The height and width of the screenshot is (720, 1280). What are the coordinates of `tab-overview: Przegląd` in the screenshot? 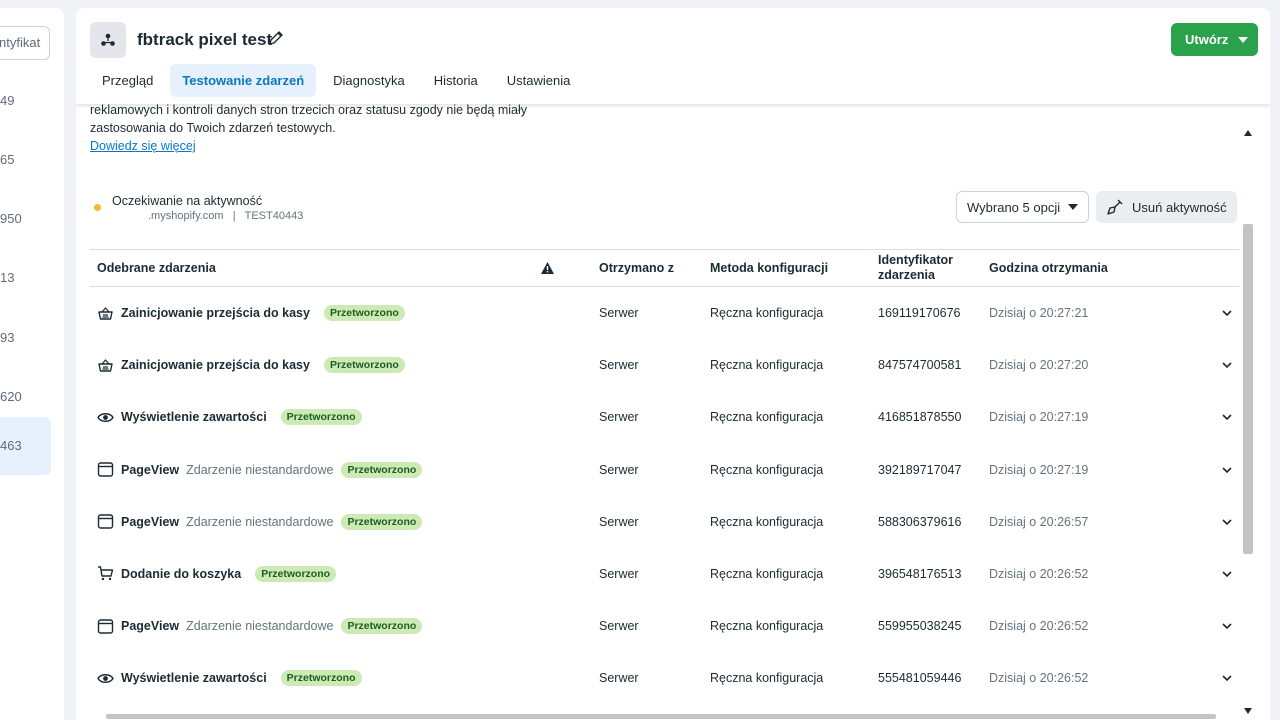 It's located at (127, 80).